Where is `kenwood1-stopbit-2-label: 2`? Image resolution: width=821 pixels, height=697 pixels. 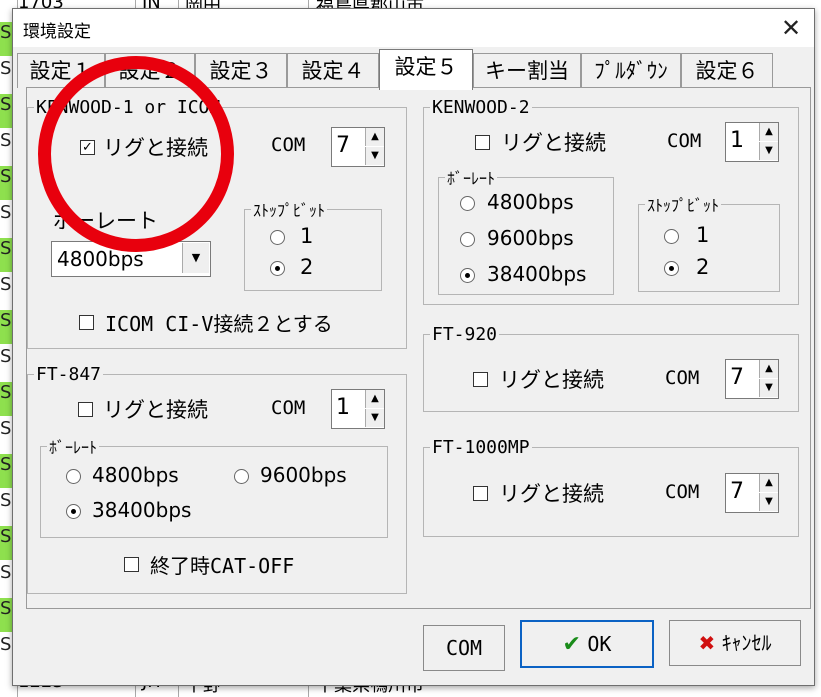
kenwood1-stopbit-2-label: 2 is located at coordinates (307, 267).